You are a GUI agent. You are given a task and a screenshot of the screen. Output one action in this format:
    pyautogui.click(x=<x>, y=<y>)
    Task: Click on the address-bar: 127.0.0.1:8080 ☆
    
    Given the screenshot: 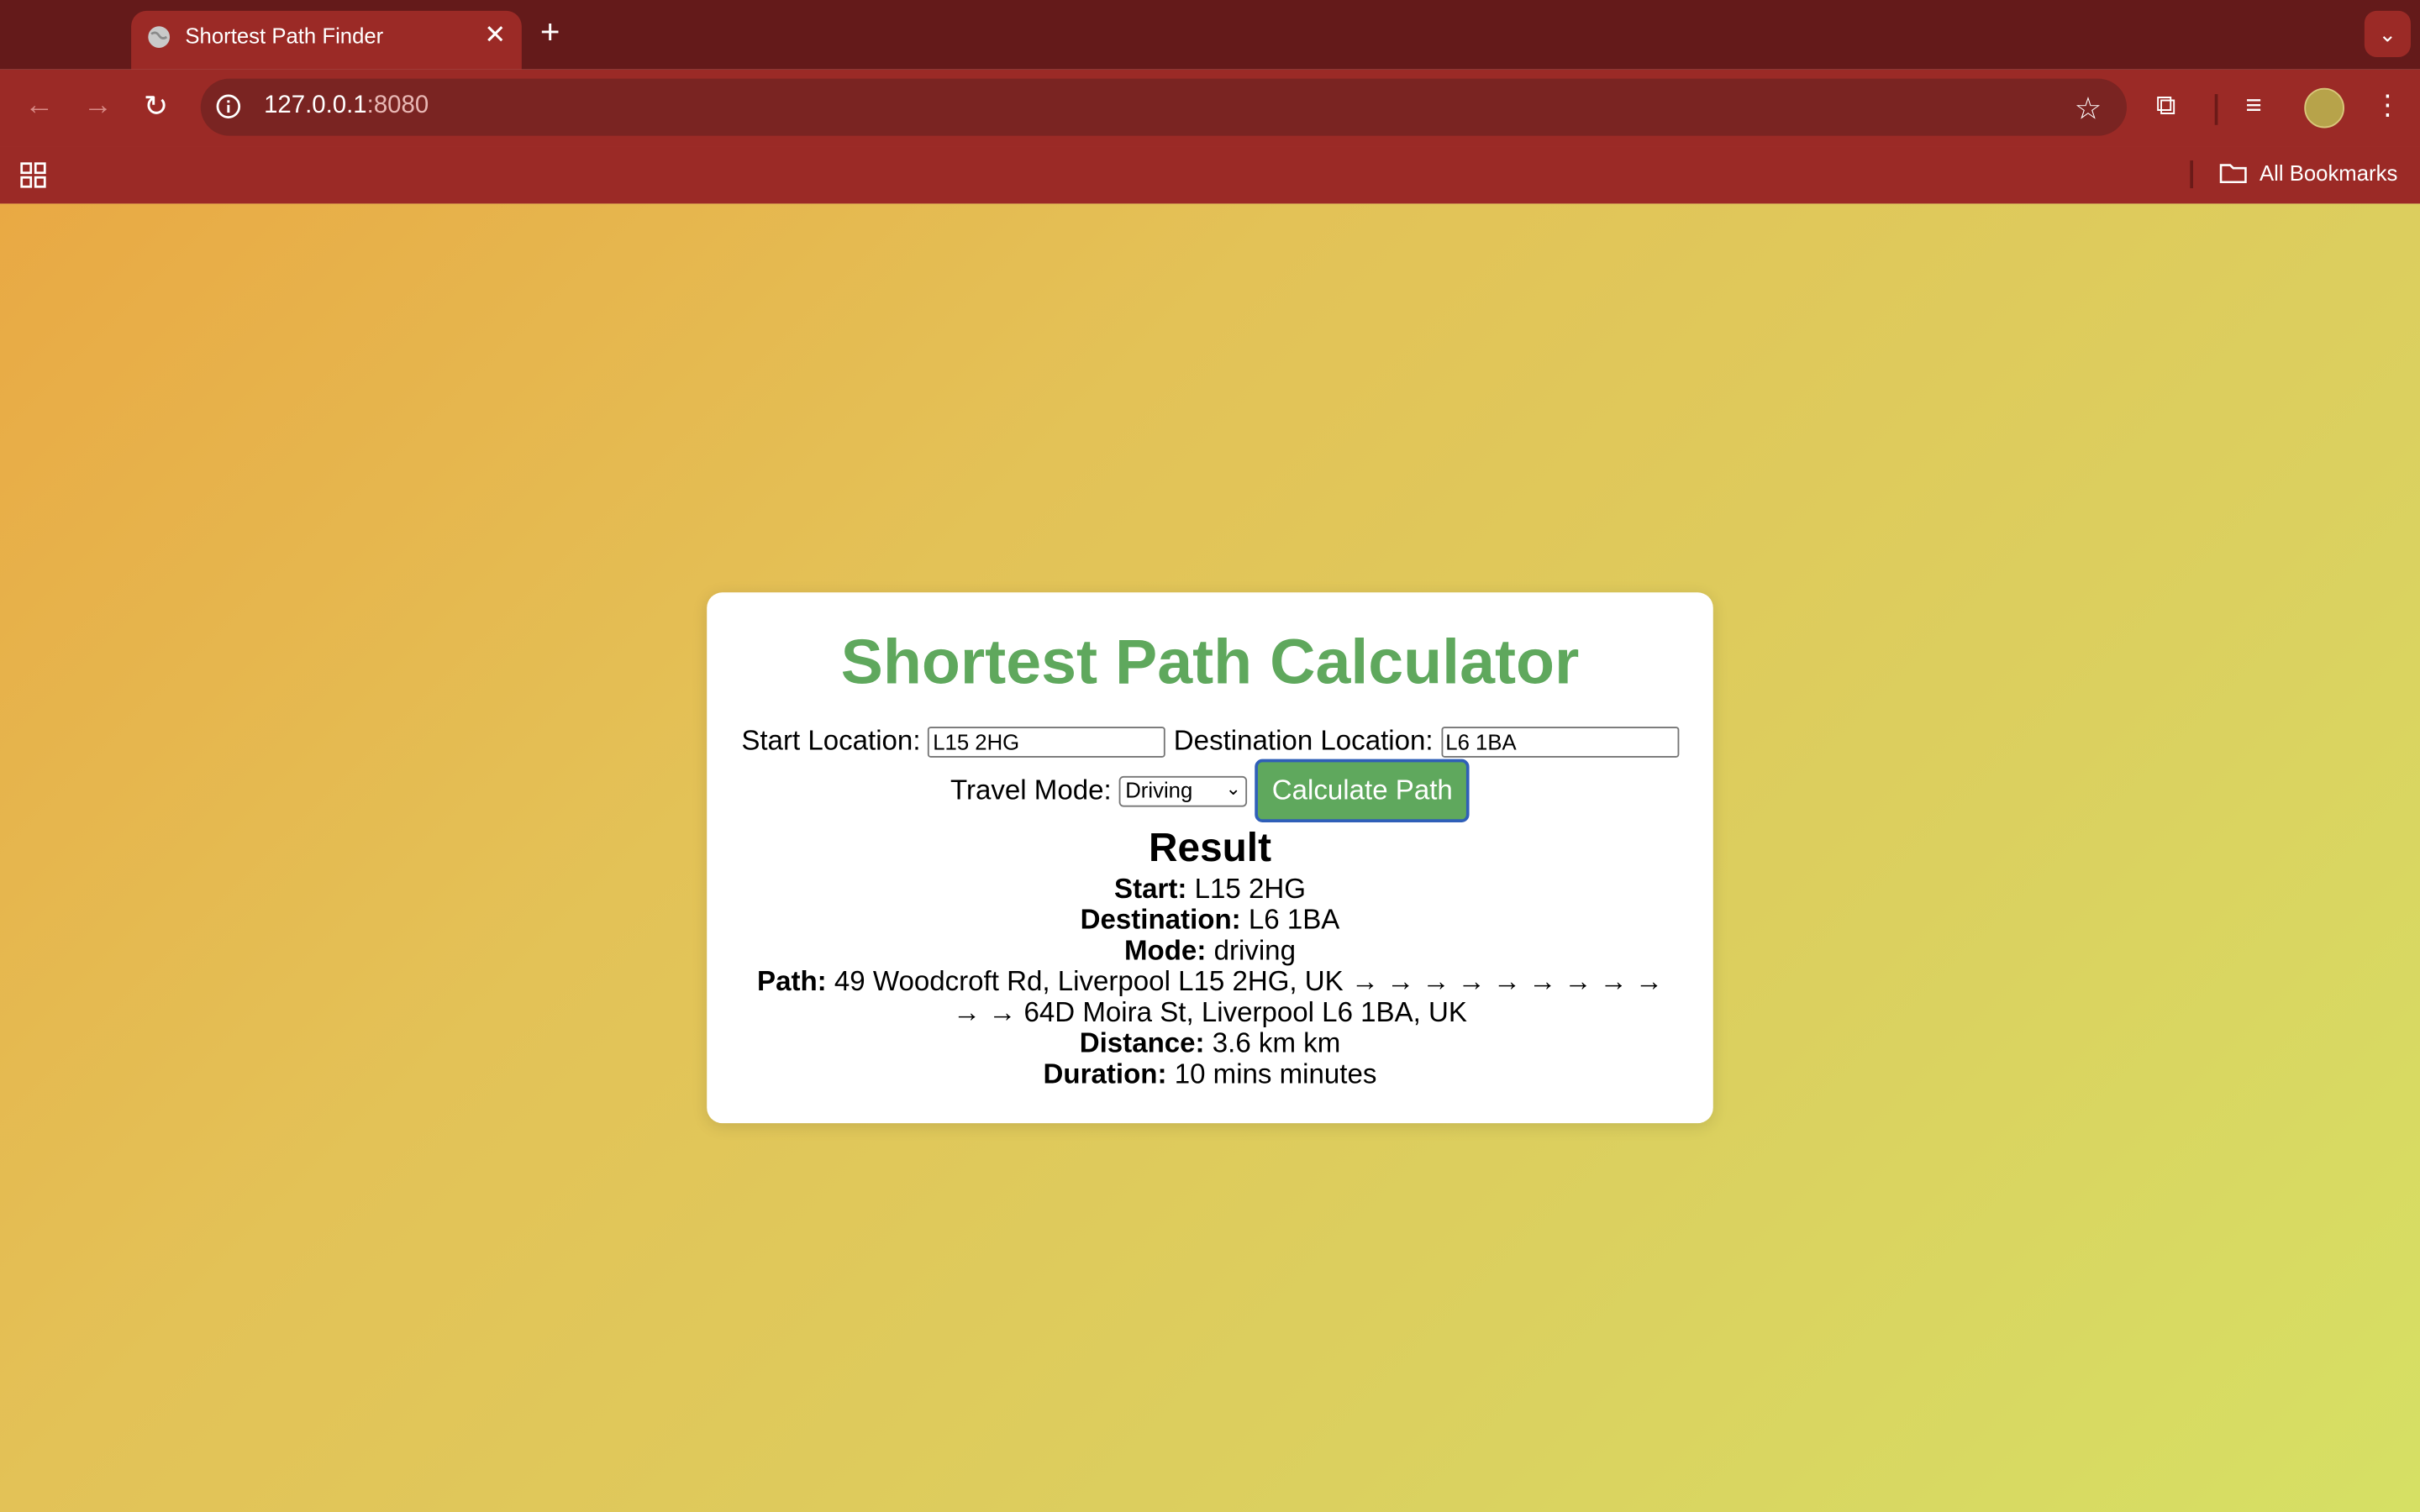 What is the action you would take?
    pyautogui.click(x=1164, y=107)
    